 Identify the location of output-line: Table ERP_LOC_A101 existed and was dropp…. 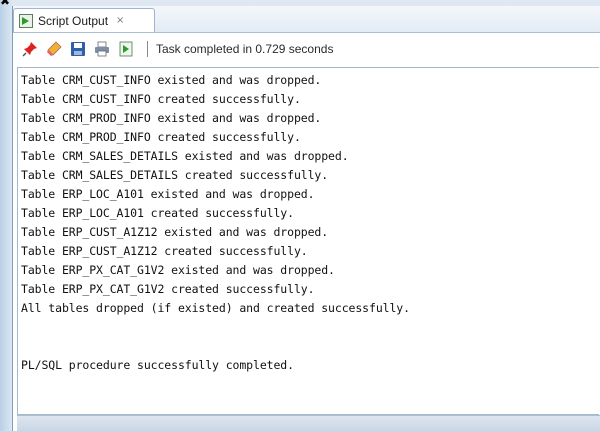
(168, 194).